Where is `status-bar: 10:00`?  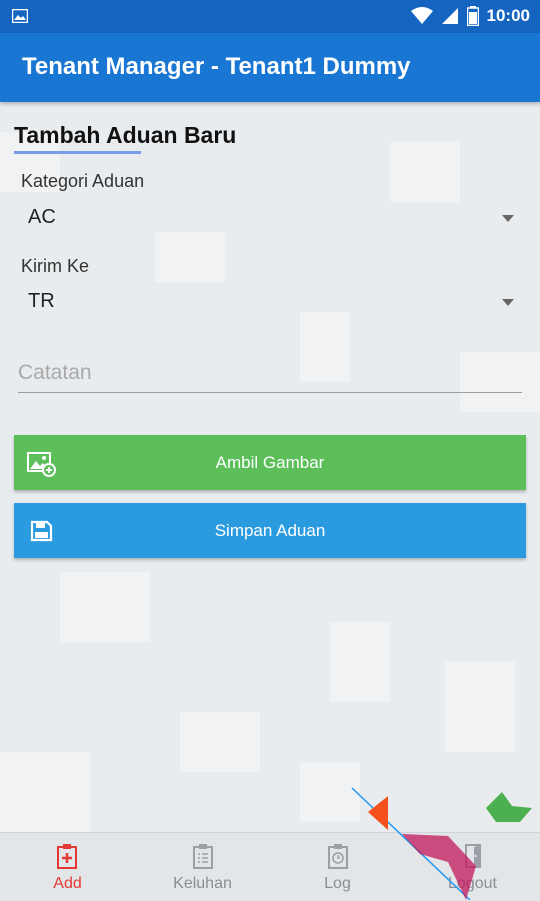 status-bar: 10:00 is located at coordinates (270, 16).